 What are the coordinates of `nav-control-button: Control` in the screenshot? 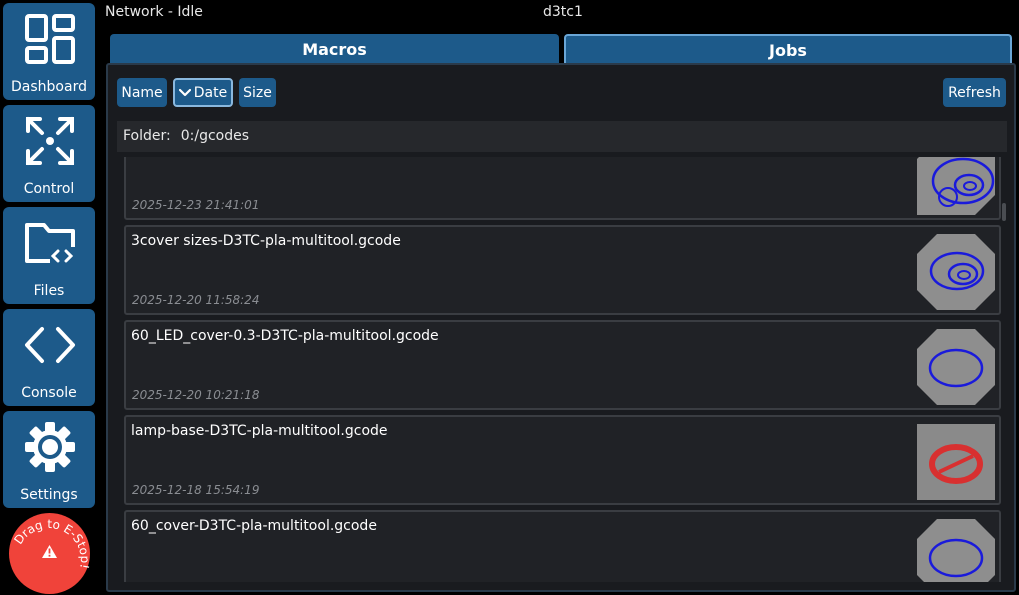 It's located at (49, 153).